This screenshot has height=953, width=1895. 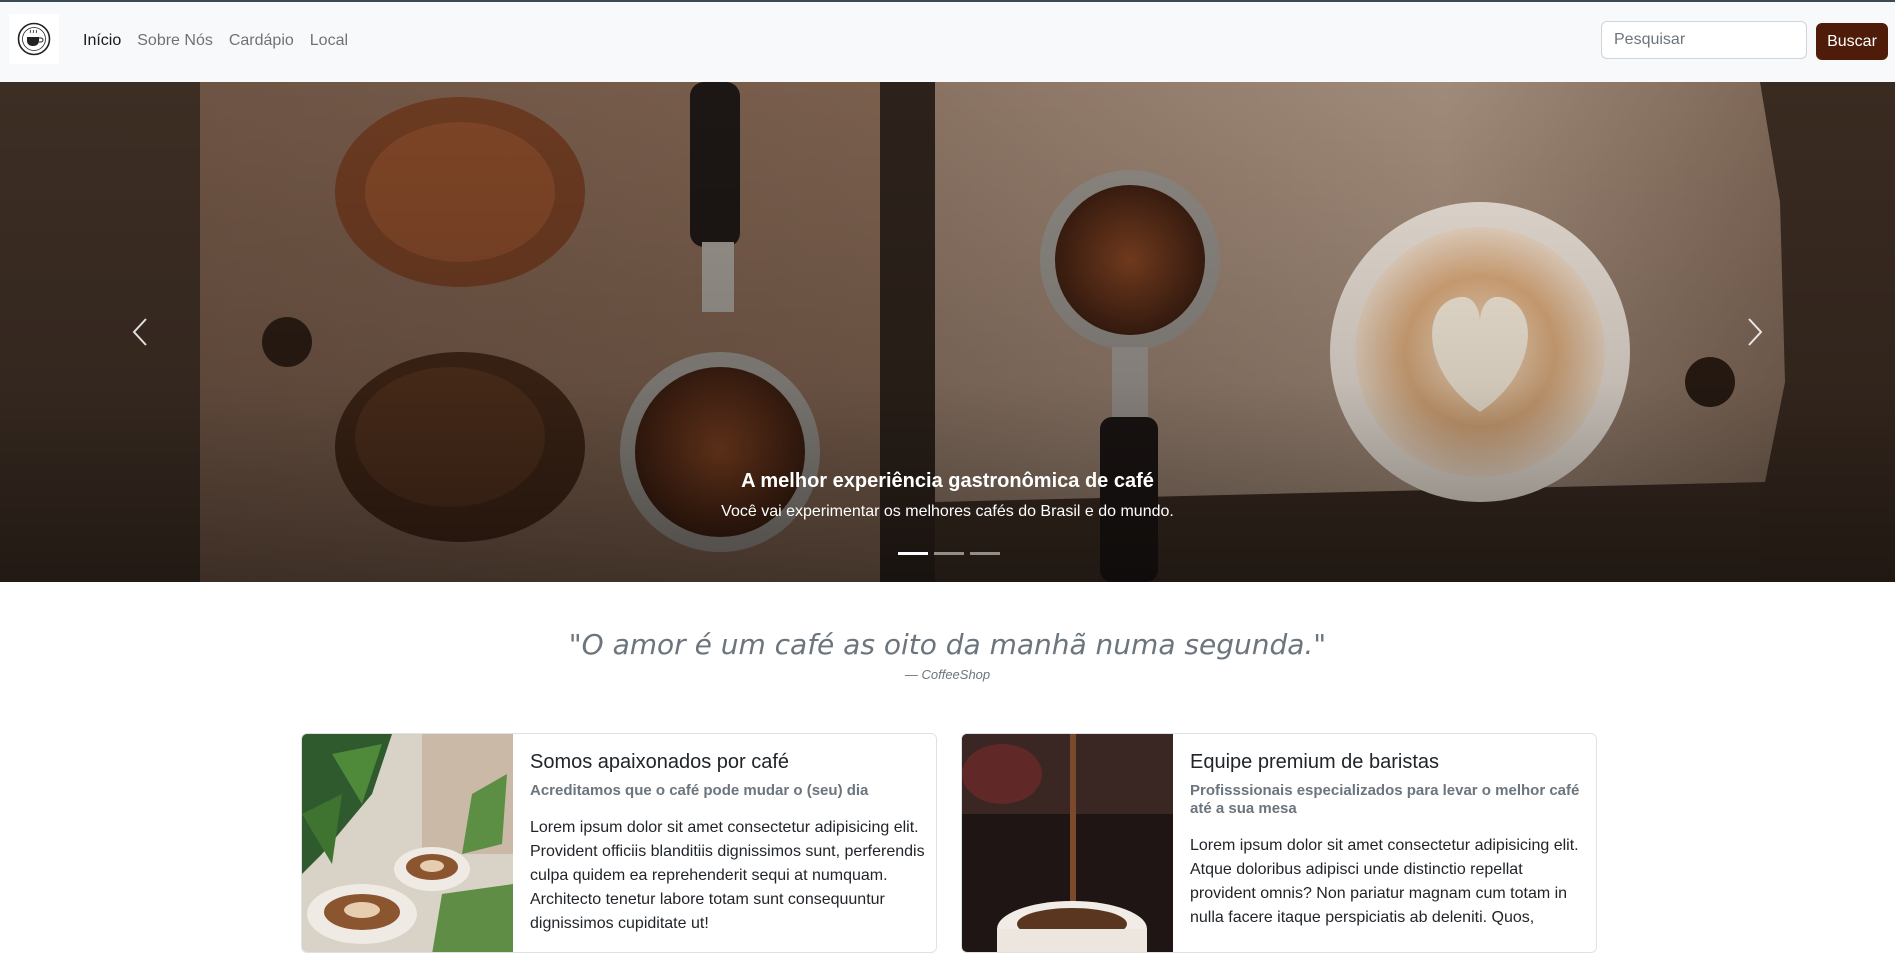 I want to click on search-button: Buscar, so click(x=1852, y=41).